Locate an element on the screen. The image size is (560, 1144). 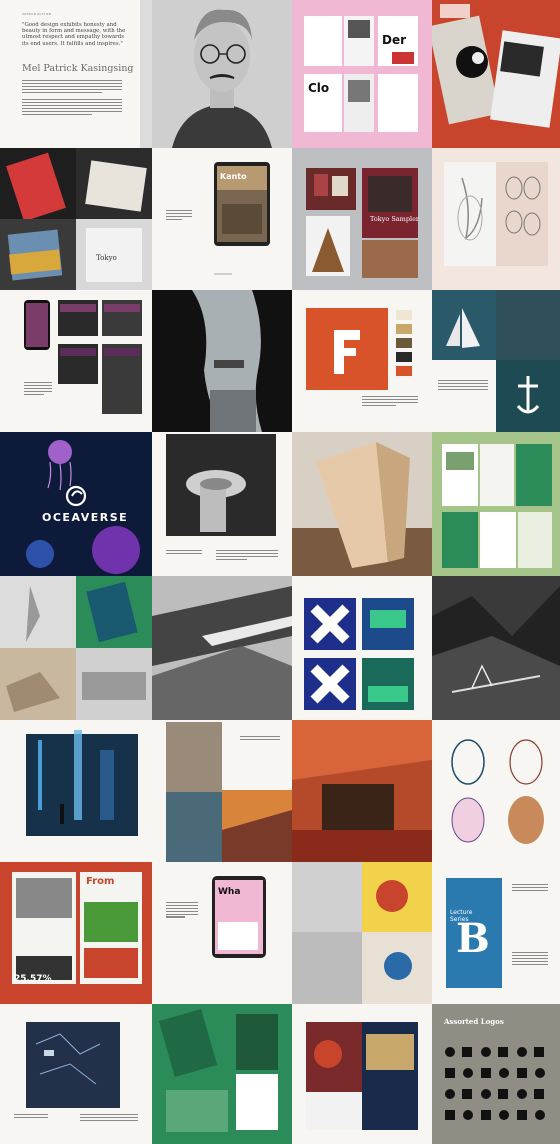
page-wood-sculpture is located at coordinates (362, 504).